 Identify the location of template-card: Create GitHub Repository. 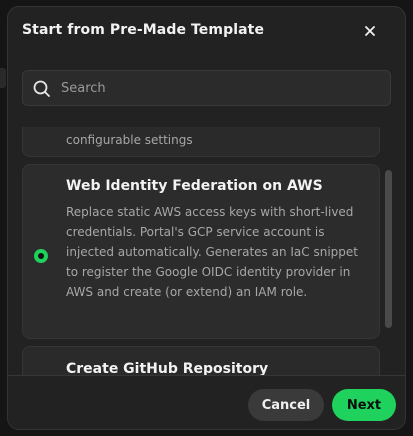
(201, 360).